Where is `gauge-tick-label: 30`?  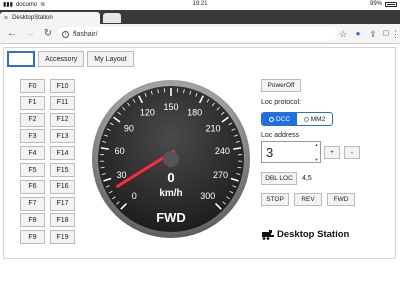
gauge-tick-label: 30 is located at coordinates (122, 175).